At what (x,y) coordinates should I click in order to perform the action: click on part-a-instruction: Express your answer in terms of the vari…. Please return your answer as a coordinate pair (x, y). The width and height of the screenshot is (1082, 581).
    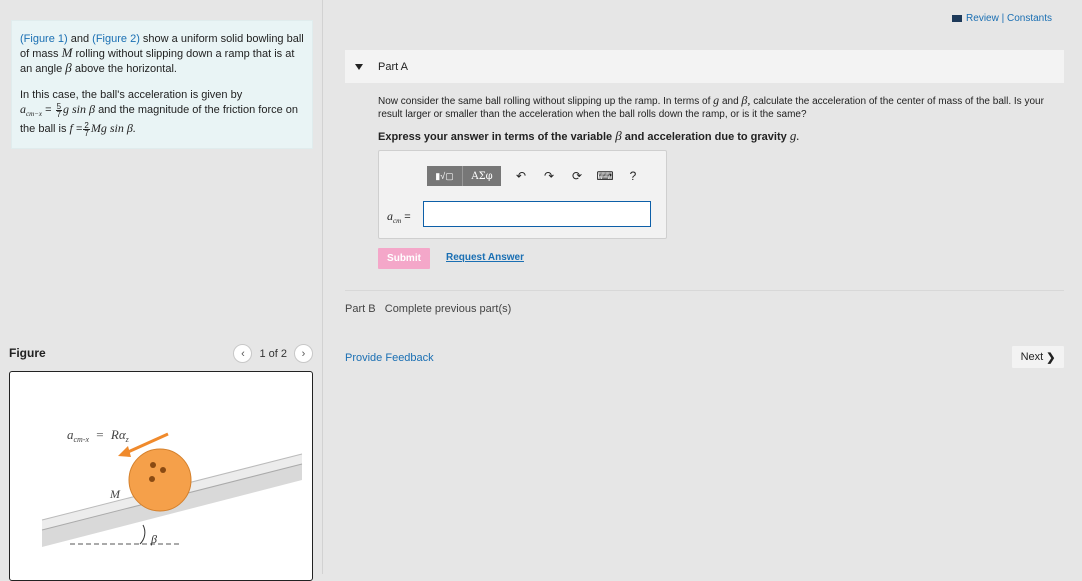
    Looking at the image, I should click on (589, 135).